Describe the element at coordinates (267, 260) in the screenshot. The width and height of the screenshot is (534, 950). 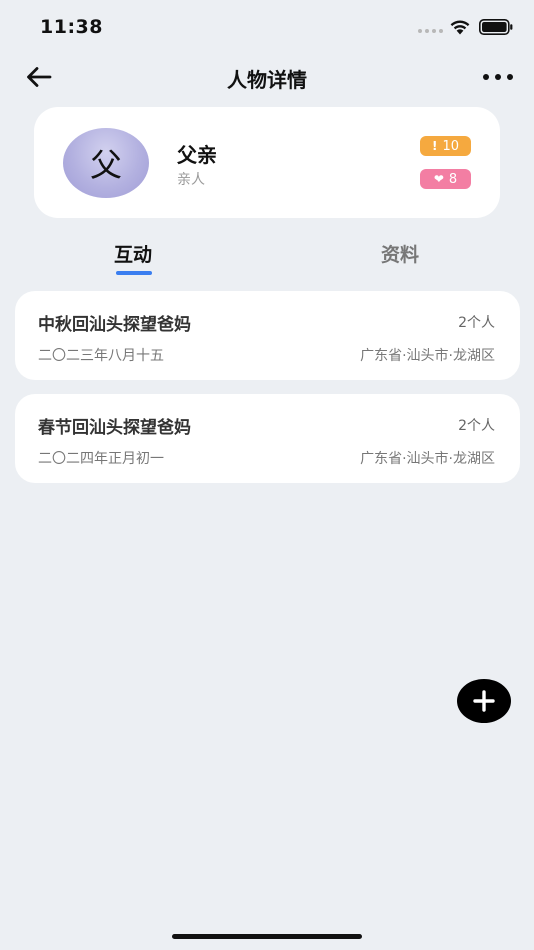
I see `tab-bar: 互动 资料` at that location.